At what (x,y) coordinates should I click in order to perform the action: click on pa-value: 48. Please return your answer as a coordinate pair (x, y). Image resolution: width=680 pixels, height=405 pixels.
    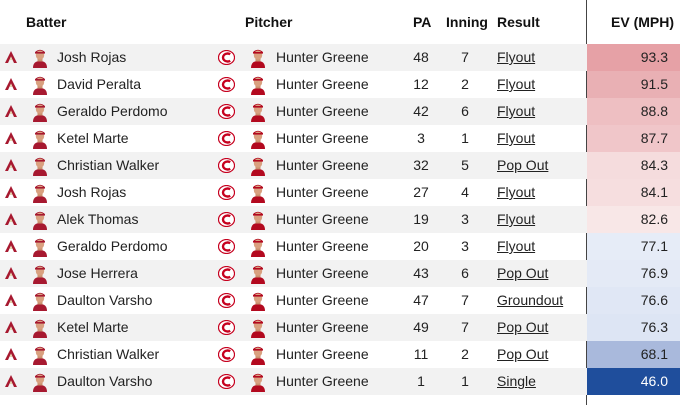
    Looking at the image, I should click on (421, 57).